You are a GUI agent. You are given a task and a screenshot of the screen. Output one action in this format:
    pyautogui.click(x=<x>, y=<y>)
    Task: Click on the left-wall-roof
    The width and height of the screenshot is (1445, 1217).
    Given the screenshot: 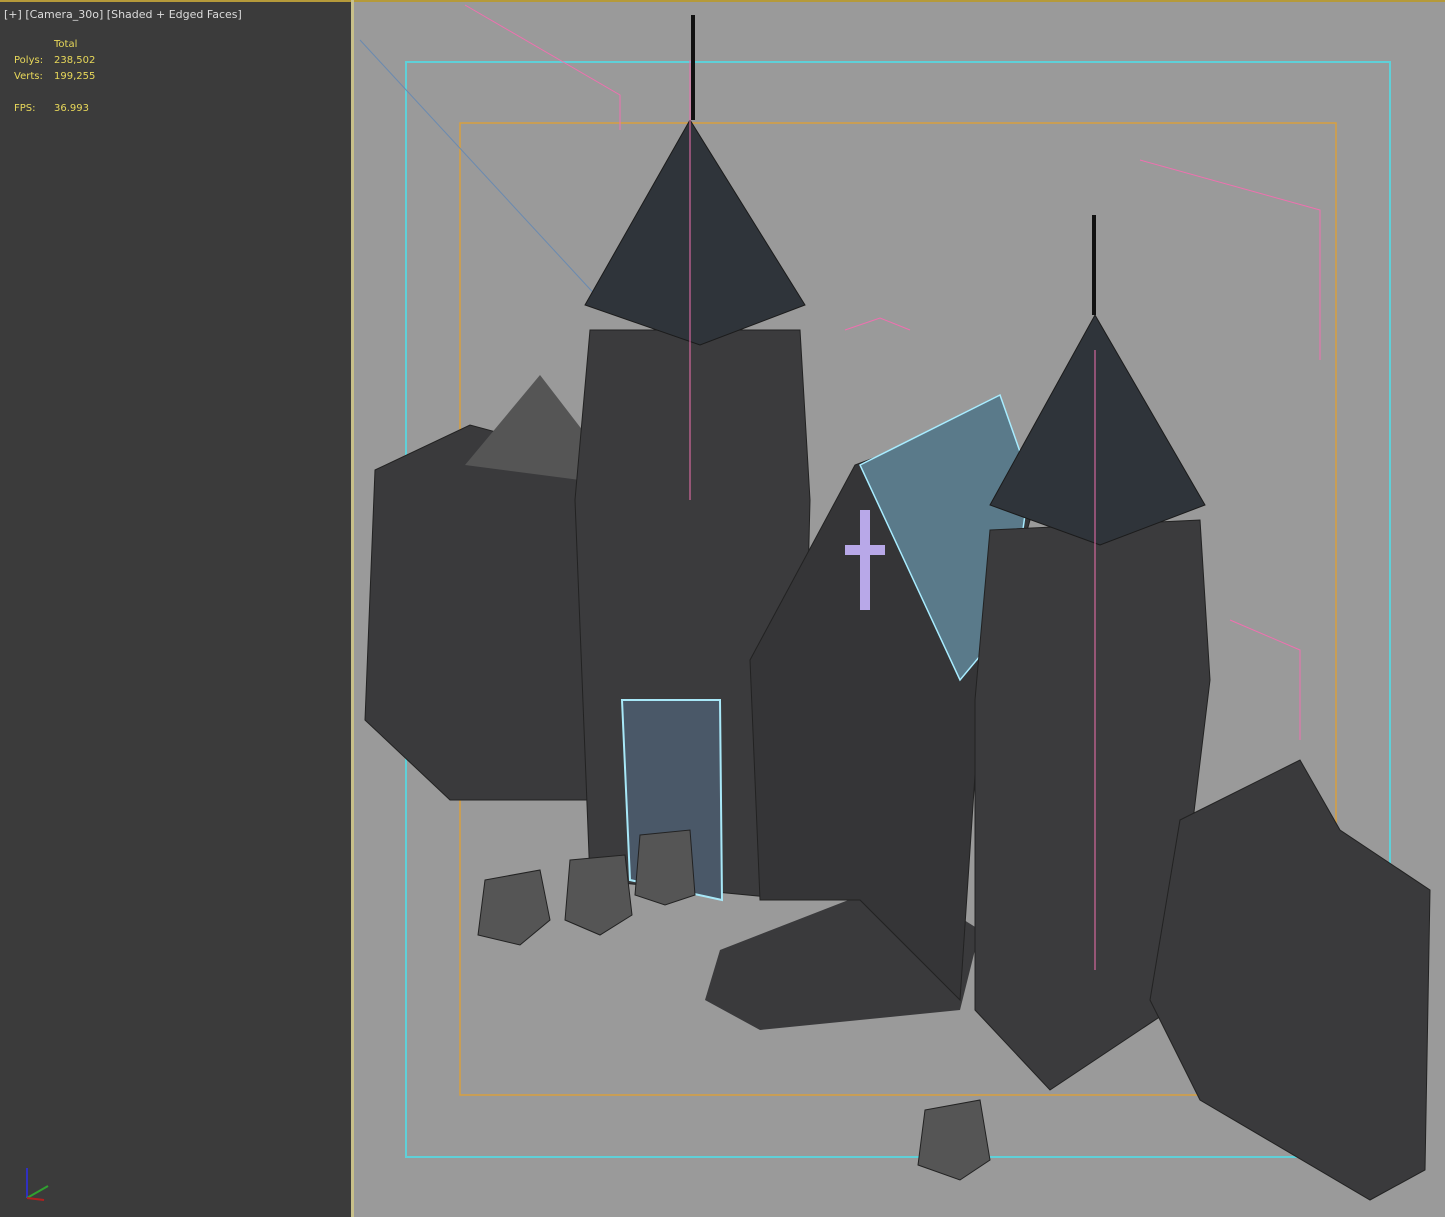 What is the action you would take?
    pyautogui.click(x=527, y=427)
    